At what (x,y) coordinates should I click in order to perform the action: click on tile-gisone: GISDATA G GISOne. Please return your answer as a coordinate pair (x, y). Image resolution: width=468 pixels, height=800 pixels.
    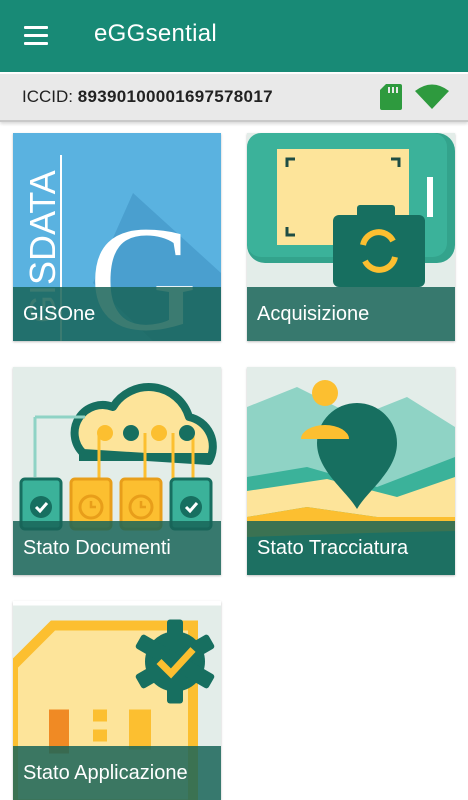
    Looking at the image, I should click on (117, 237).